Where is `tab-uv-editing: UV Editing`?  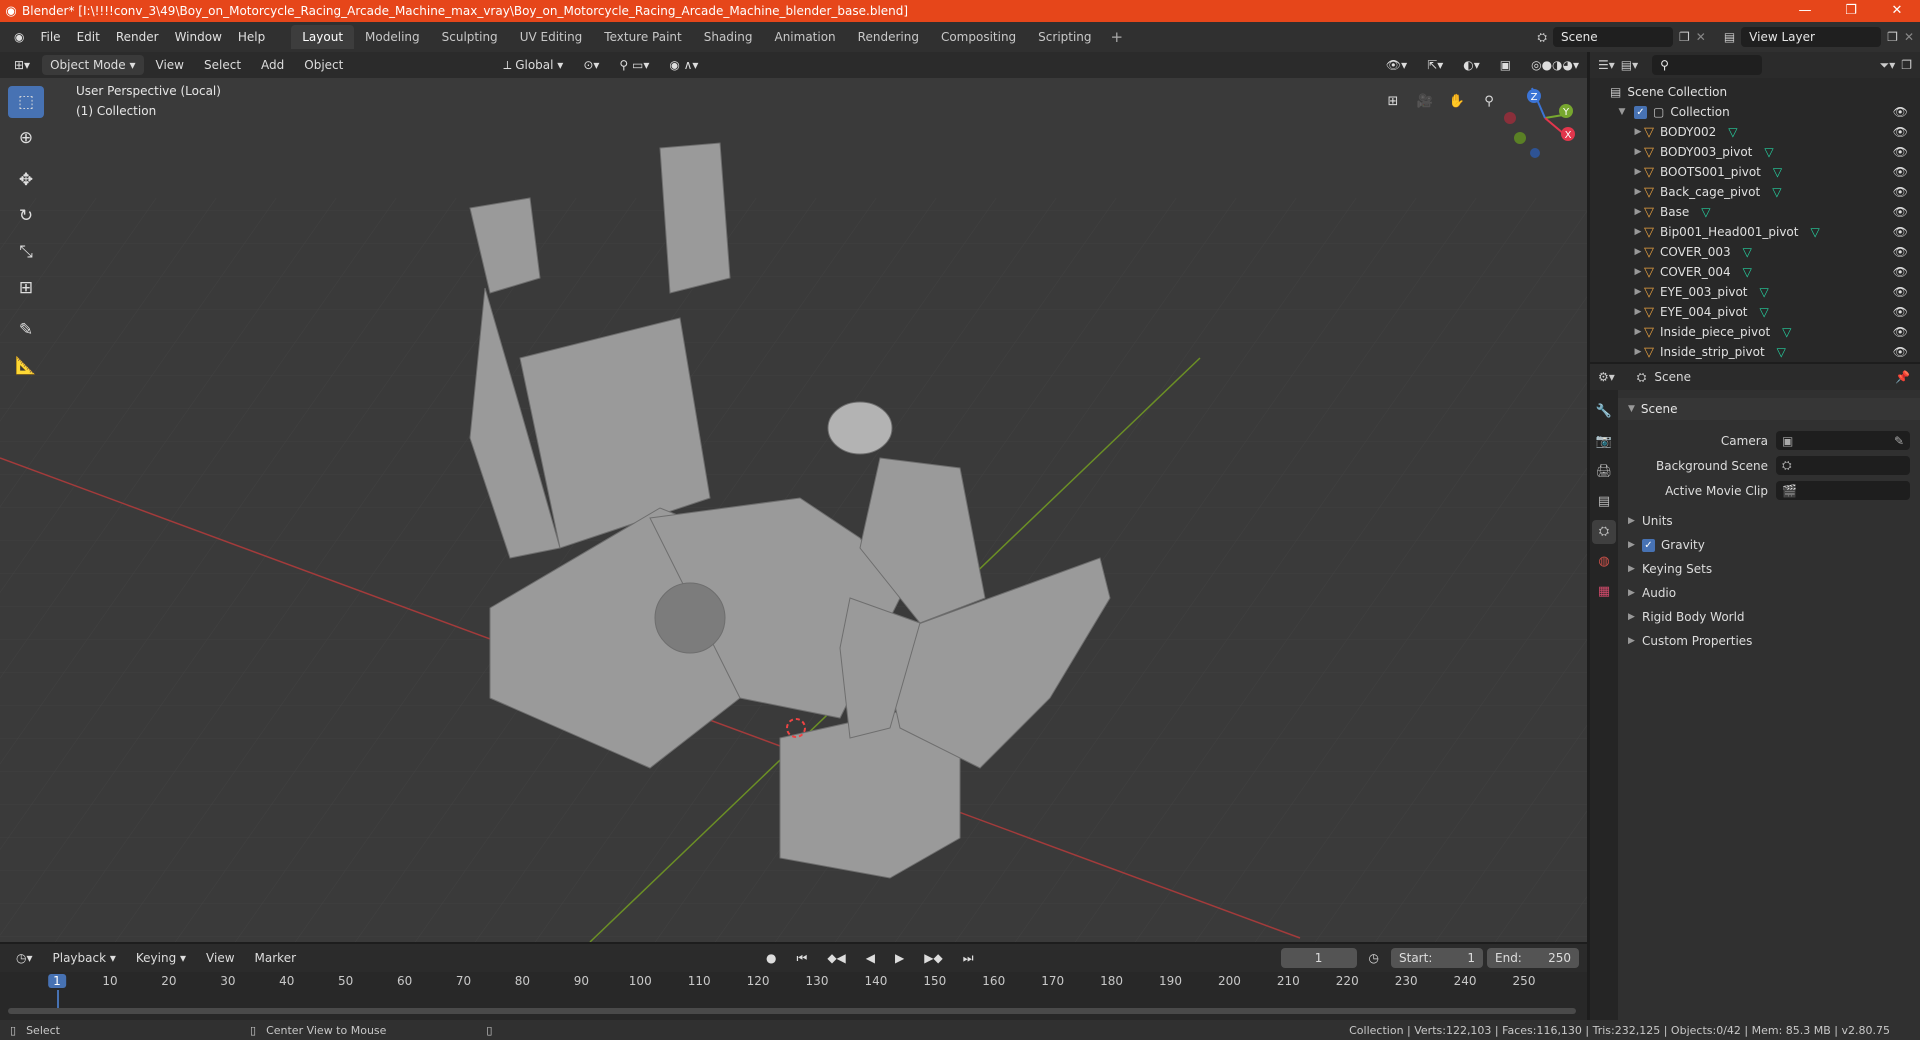 tab-uv-editing: UV Editing is located at coordinates (551, 37).